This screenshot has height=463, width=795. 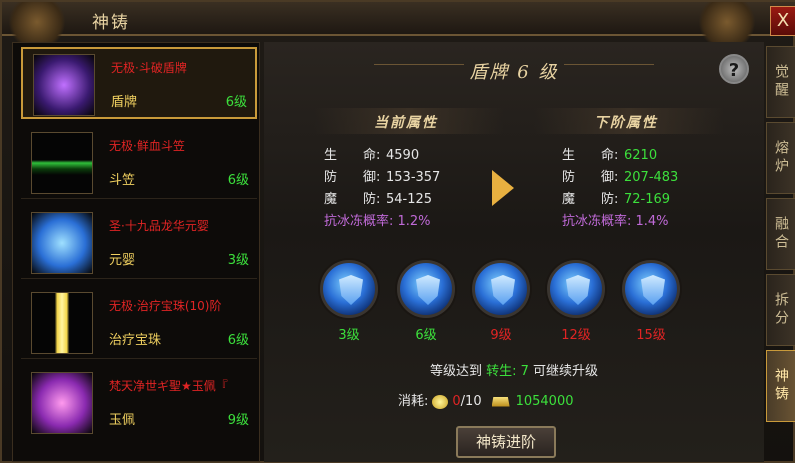 I want to click on item-type: 元婴, so click(x=122, y=260).